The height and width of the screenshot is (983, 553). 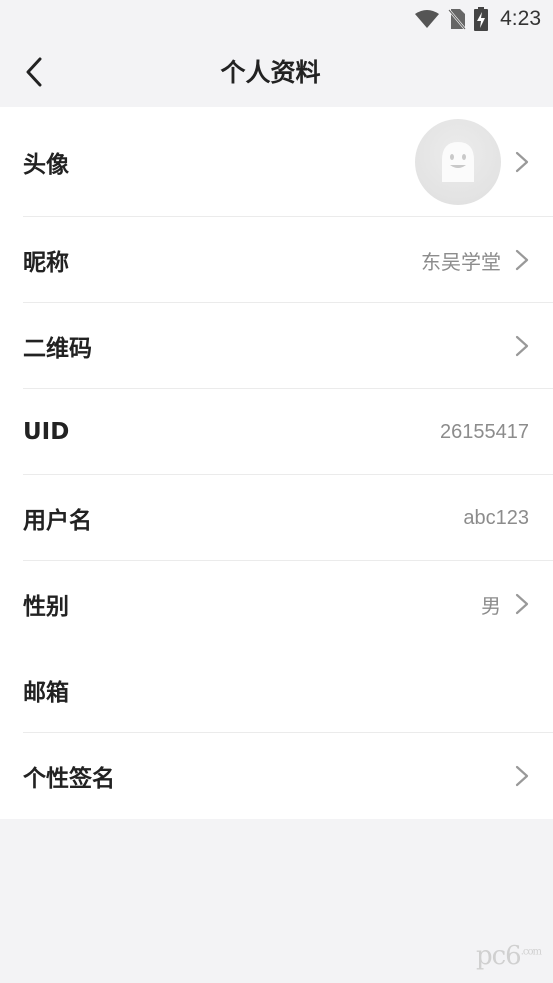 What do you see at coordinates (276, 346) in the screenshot?
I see `row-qrcode: 二维码` at bounding box center [276, 346].